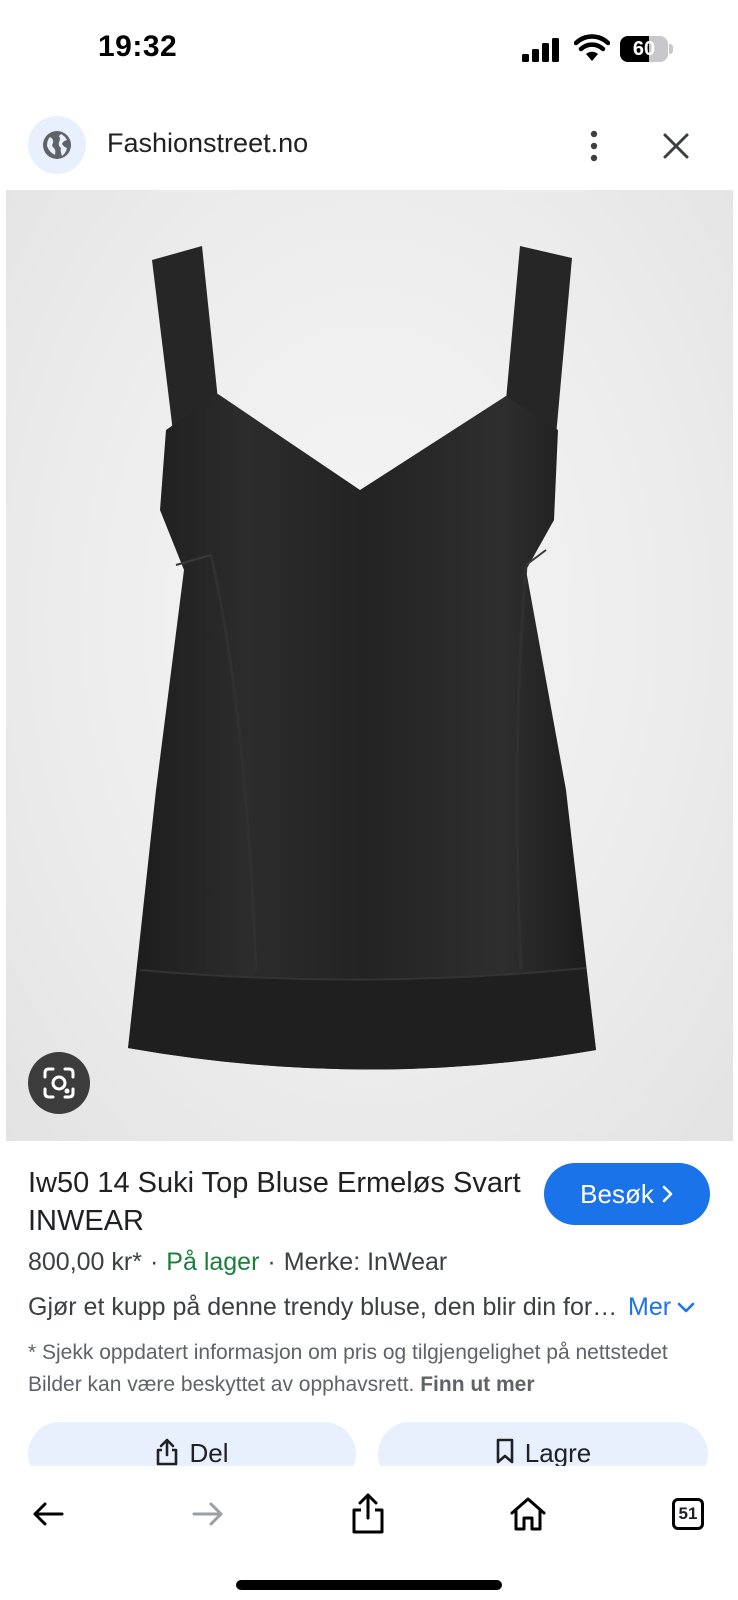 Image resolution: width=738 pixels, height=1600 pixels. Describe the element at coordinates (208, 1514) in the screenshot. I see `forward-arrow-icon` at that location.